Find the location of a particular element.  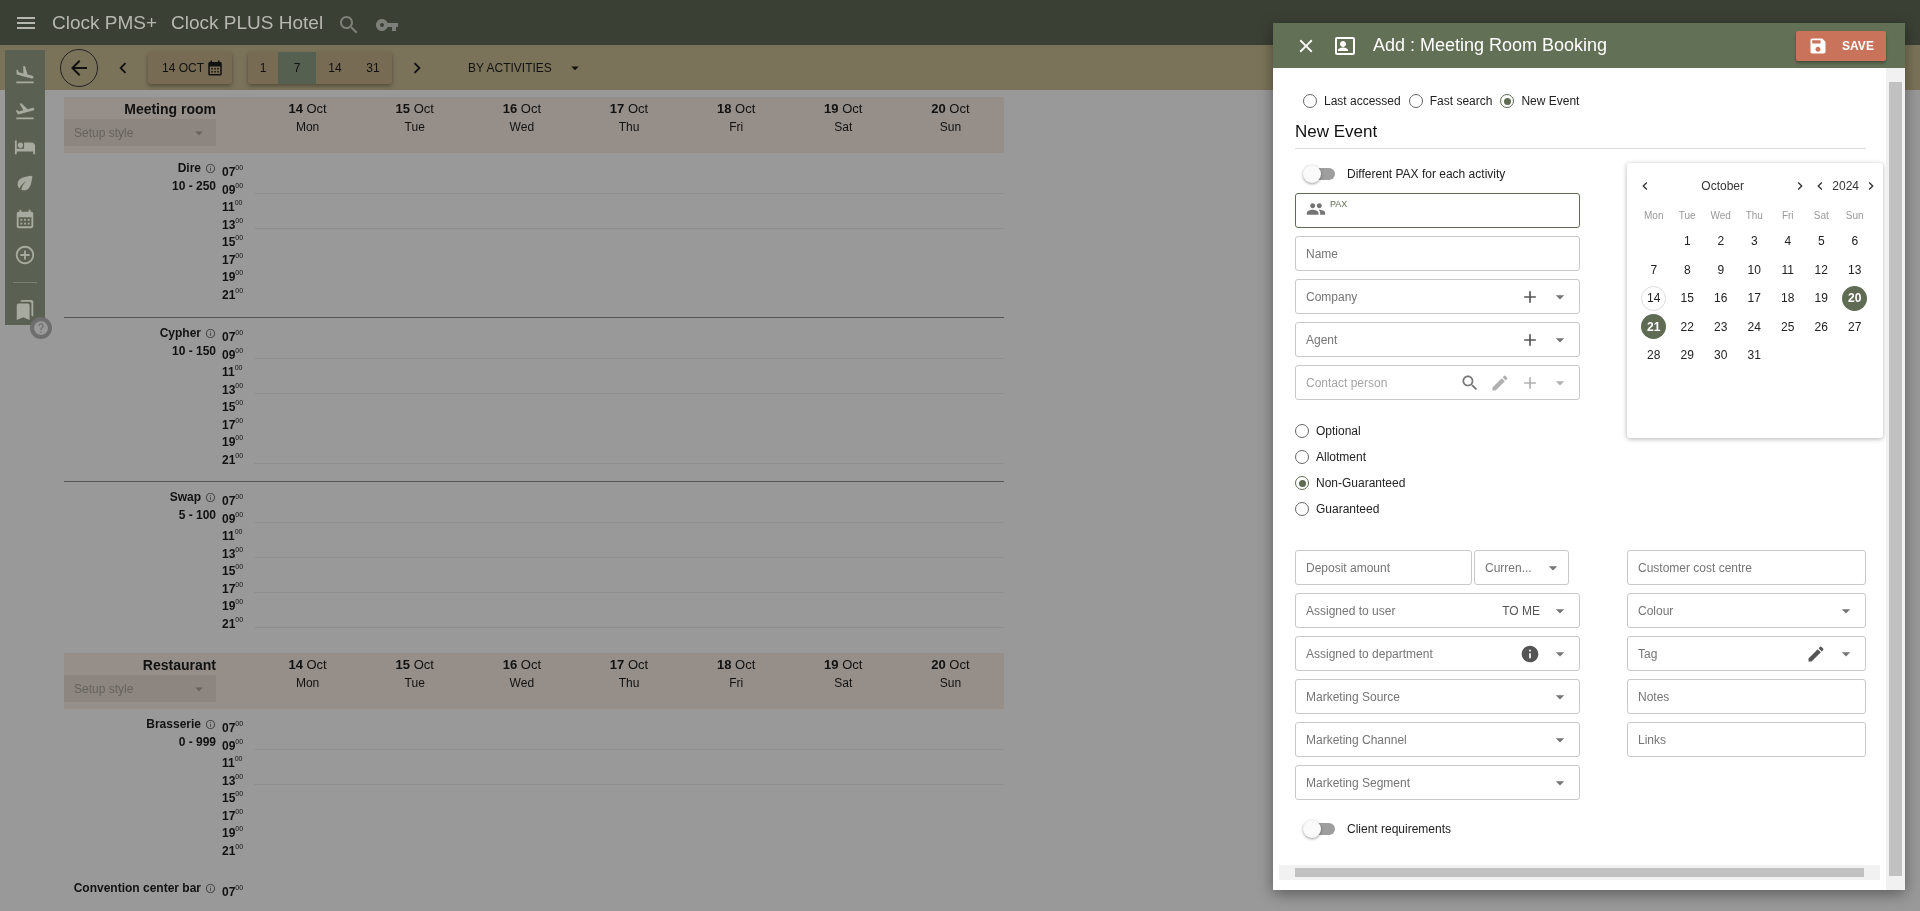

section-heading: New Event is located at coordinates (1580, 135).